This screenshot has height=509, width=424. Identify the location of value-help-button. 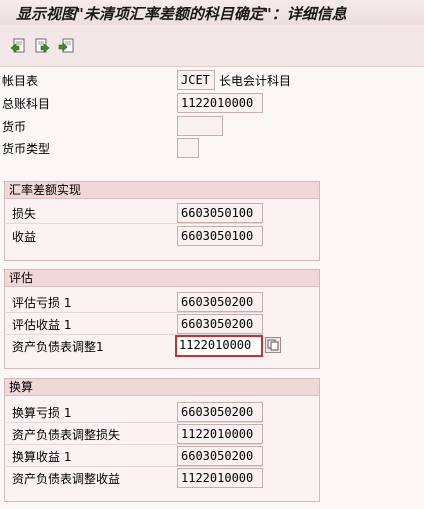
(273, 345).